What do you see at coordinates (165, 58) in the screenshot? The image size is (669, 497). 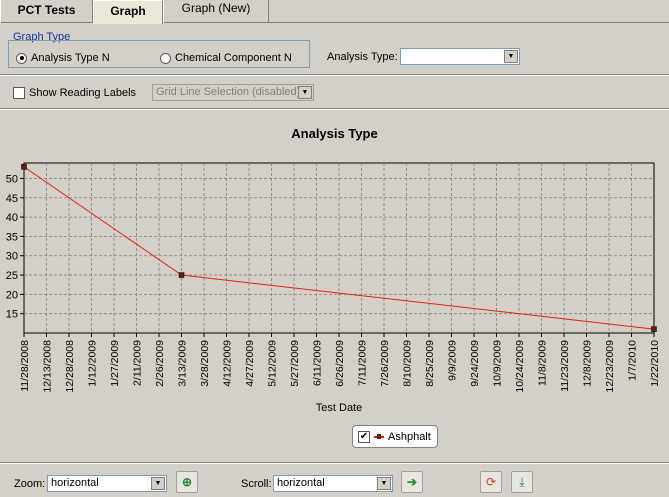 I see `radio-dot` at bounding box center [165, 58].